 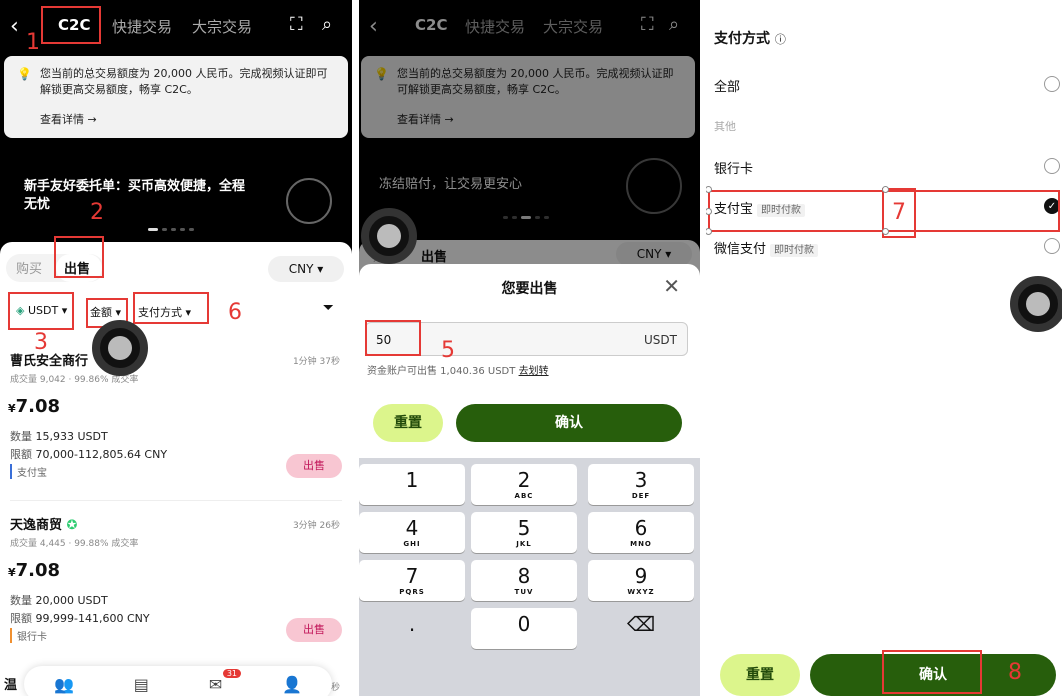 What do you see at coordinates (33, 42) in the screenshot?
I see `annotation-label-1: 1` at bounding box center [33, 42].